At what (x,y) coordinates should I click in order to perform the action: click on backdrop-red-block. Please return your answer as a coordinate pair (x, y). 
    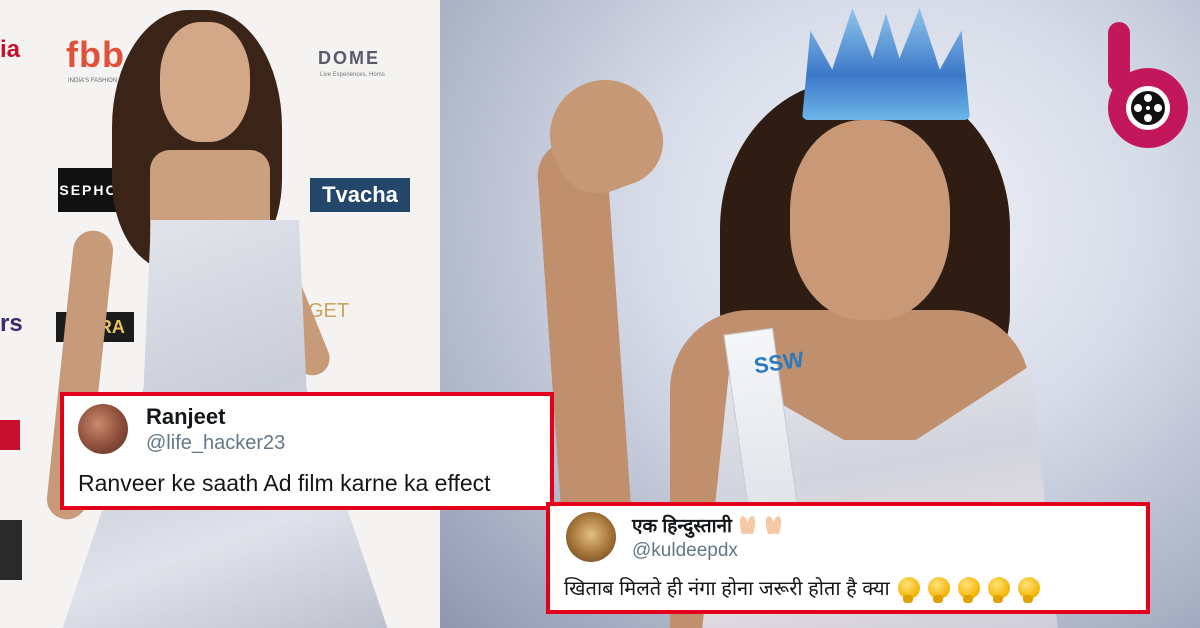
    Looking at the image, I should click on (10, 435).